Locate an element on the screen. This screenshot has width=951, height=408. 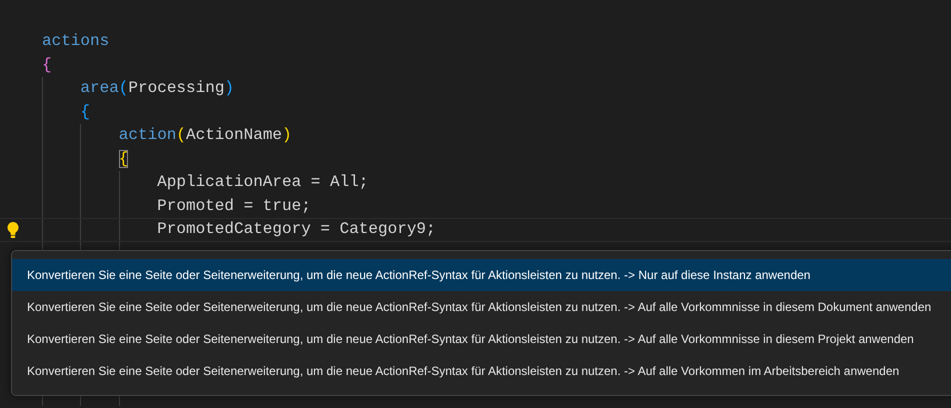
code-text: PromotedCategory = Category9; is located at coordinates (296, 229).